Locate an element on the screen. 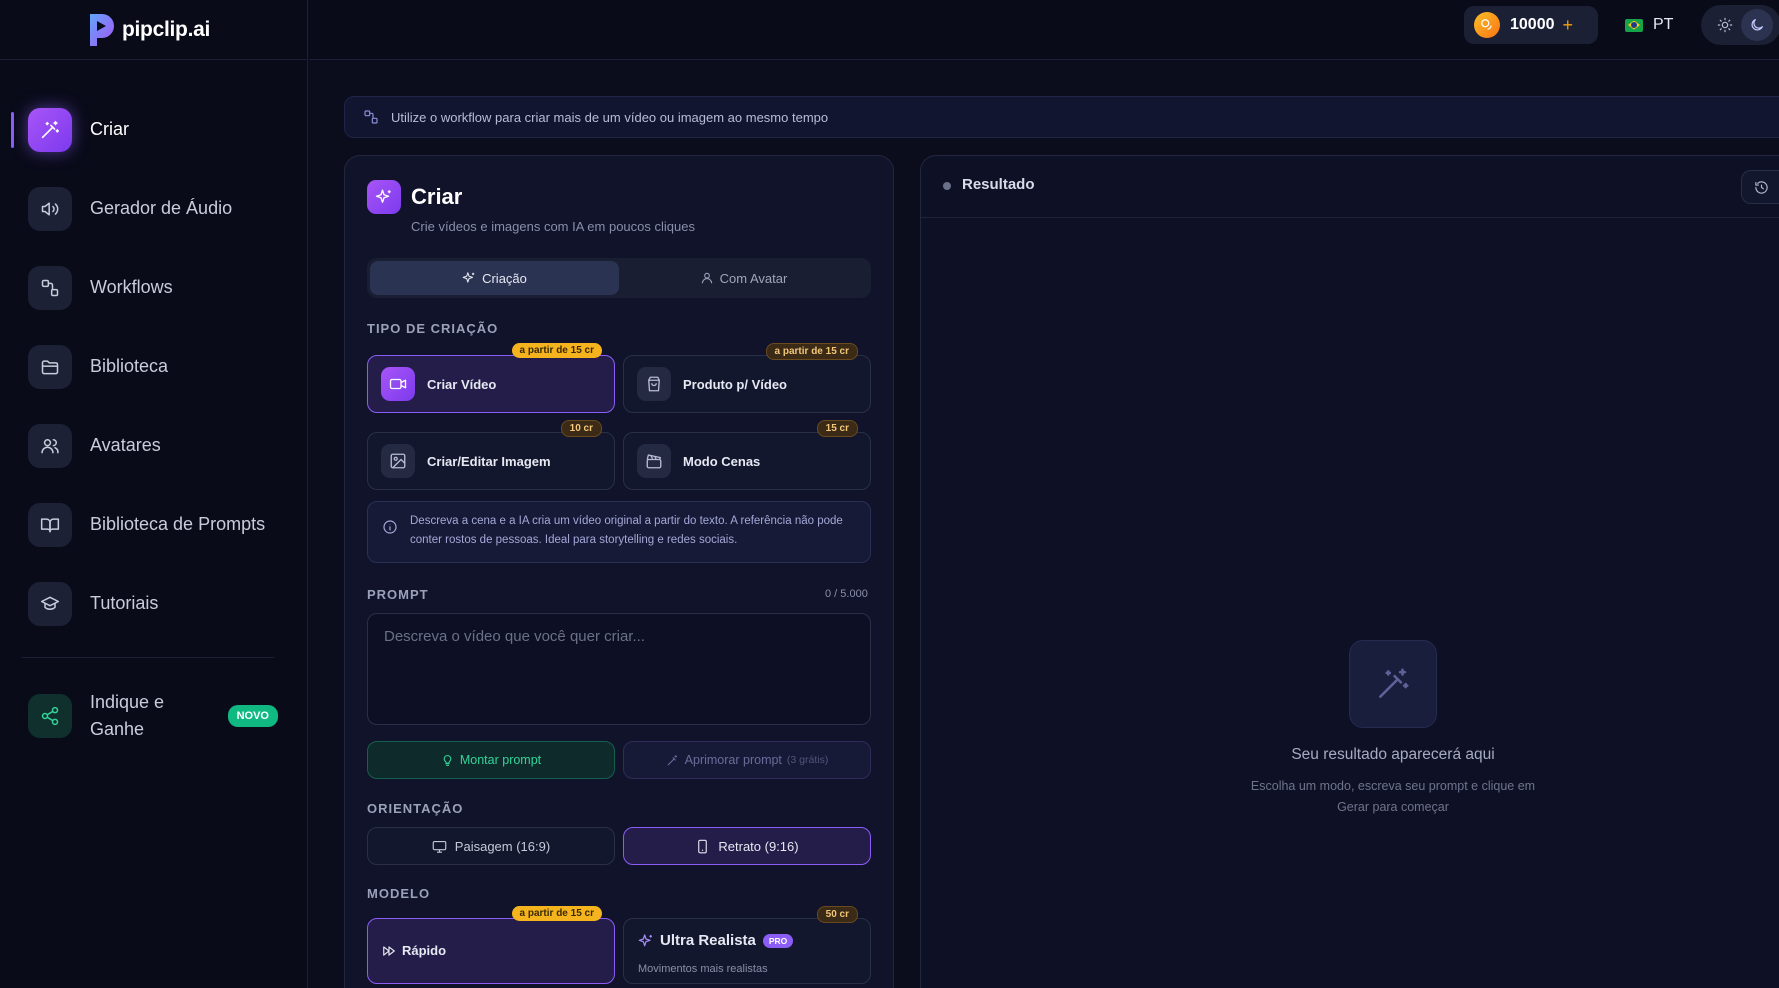 This screenshot has height=988, width=1779. moon-icon is located at coordinates (1757, 25).